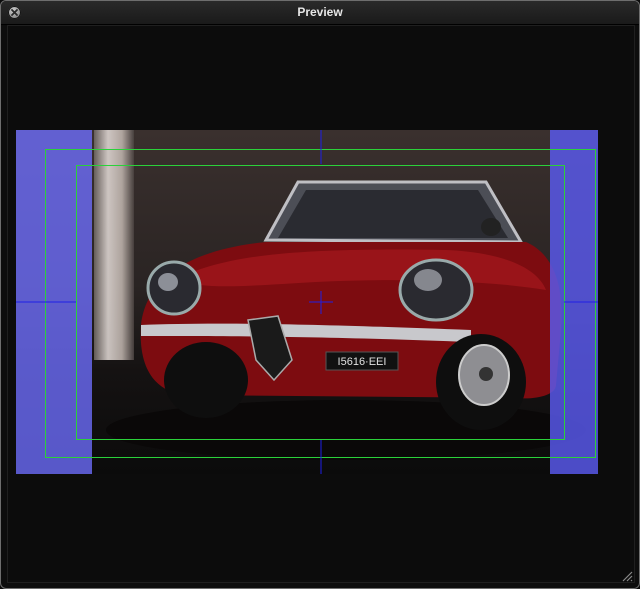 The height and width of the screenshot is (589, 640). I want to click on window-title: Preview, so click(320, 12).